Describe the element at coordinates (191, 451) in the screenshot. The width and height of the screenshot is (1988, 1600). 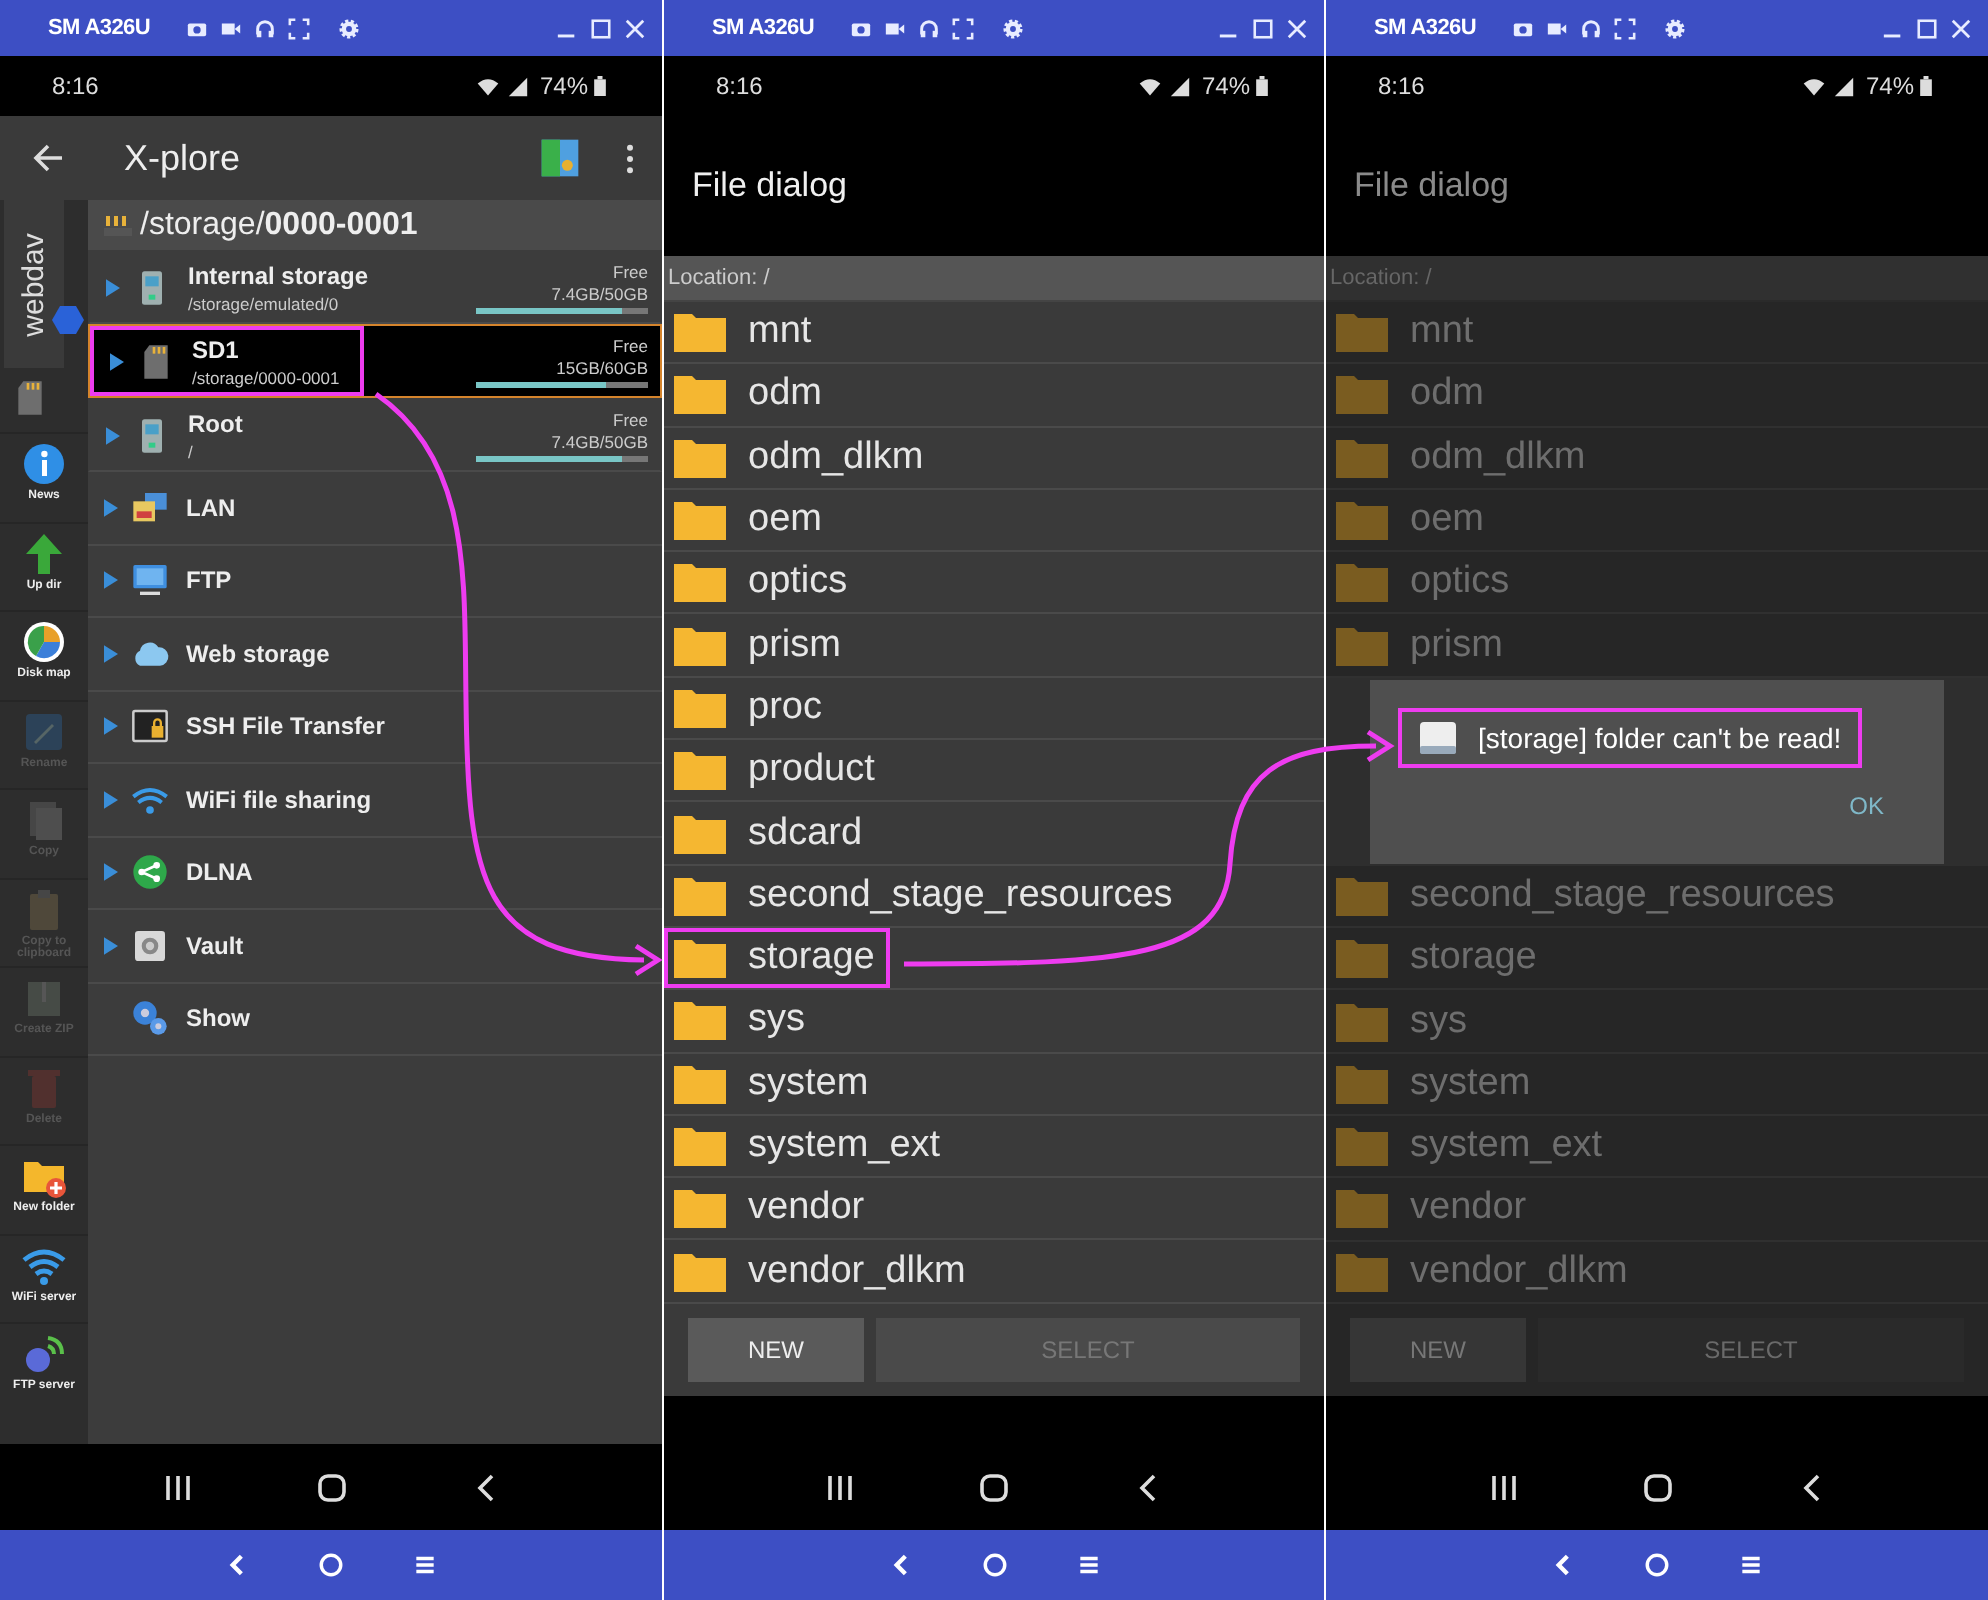
I see `location-path: /` at that location.